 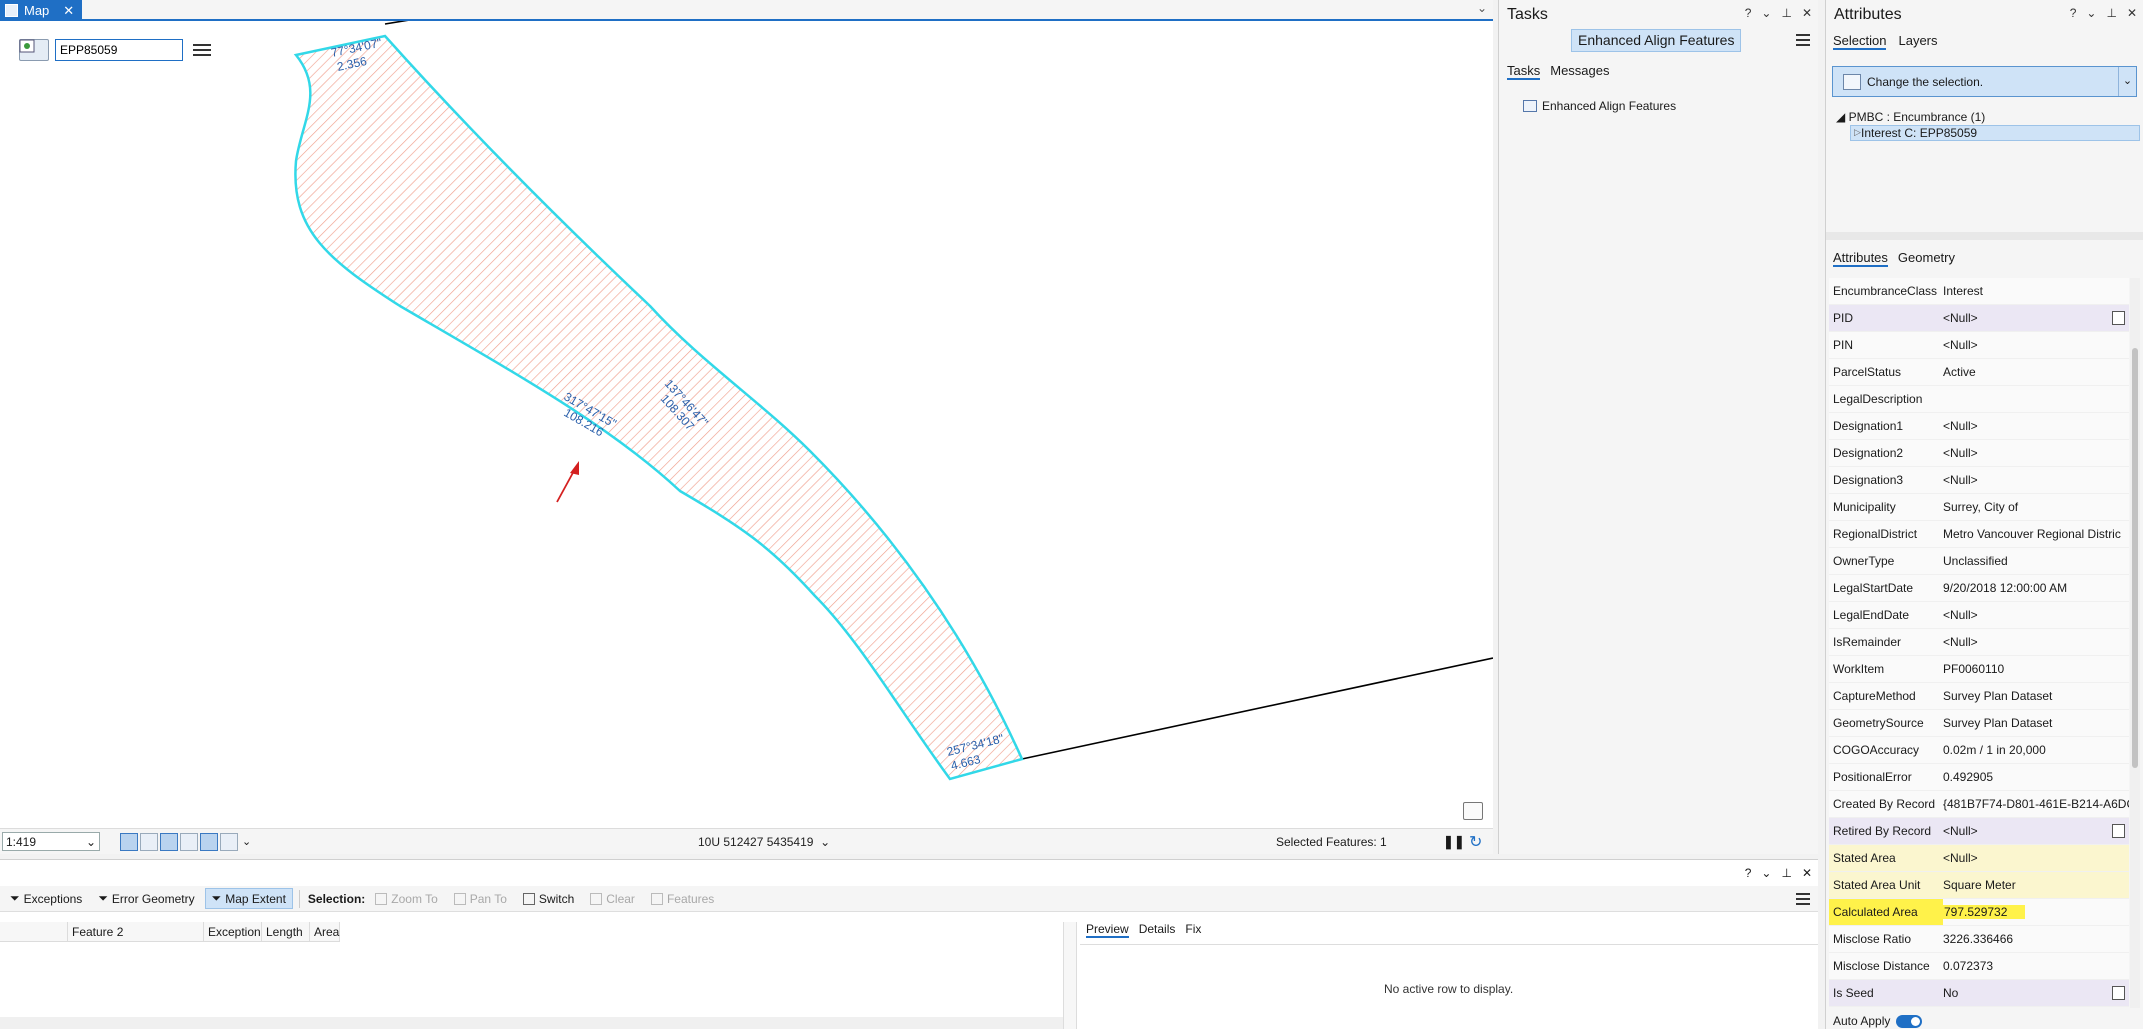 I want to click on grid-column-header: Feature 2, so click(x=136, y=931).